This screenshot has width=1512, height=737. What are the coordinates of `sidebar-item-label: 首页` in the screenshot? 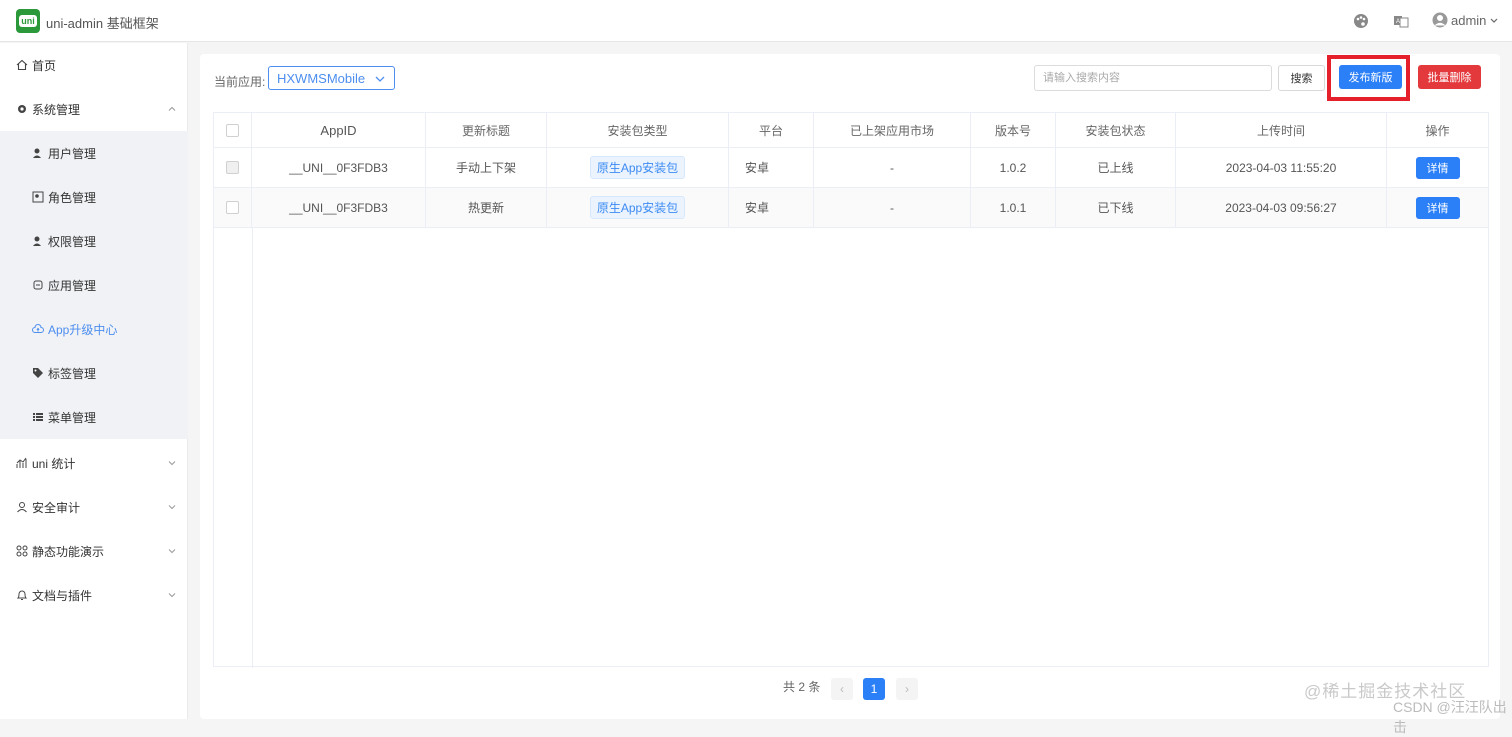 It's located at (44, 65).